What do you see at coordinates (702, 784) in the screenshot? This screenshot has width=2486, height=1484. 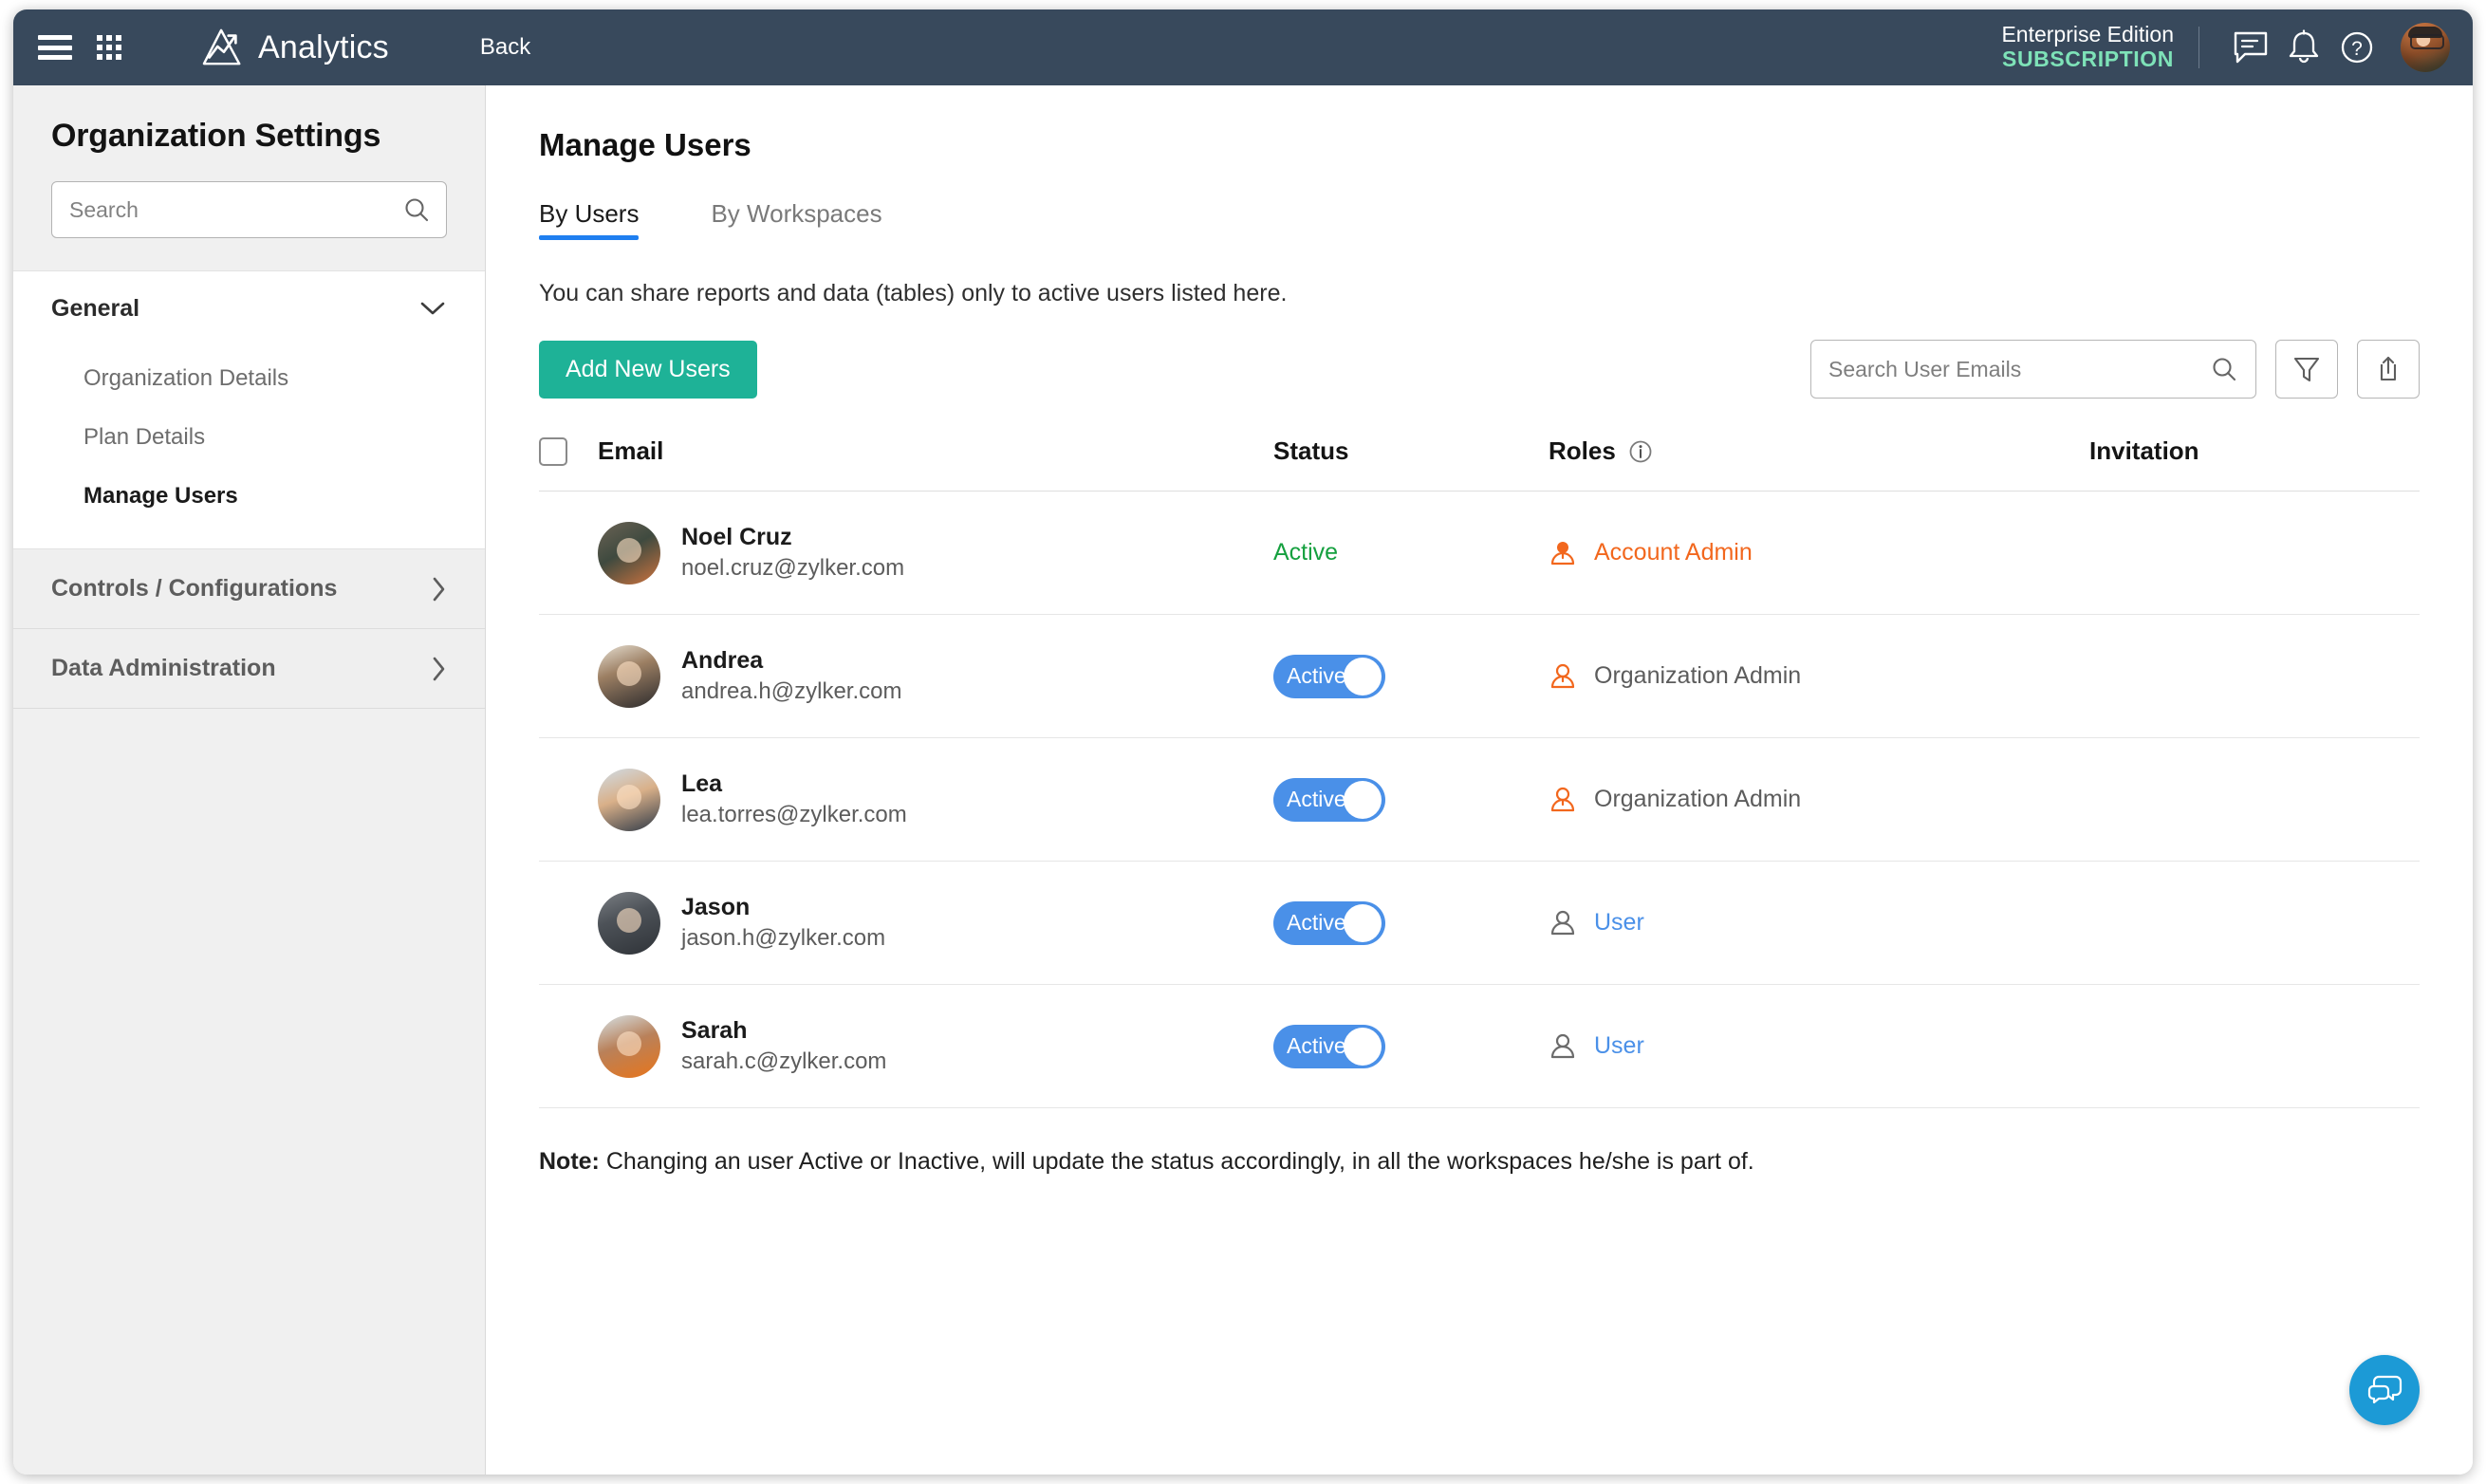 I see `user-name: Lea` at bounding box center [702, 784].